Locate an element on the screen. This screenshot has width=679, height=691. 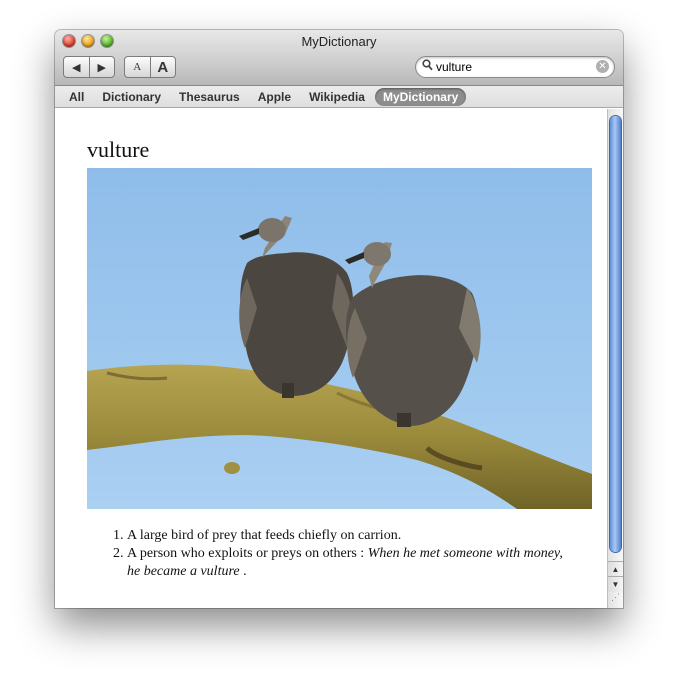
font-size-group: A A is located at coordinates (150, 67).